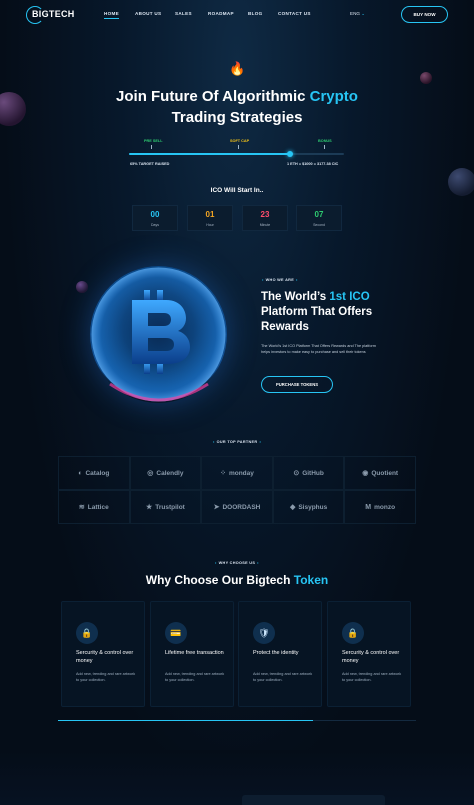 The height and width of the screenshot is (805, 474). I want to click on logo: BIGTECH, so click(50, 15).